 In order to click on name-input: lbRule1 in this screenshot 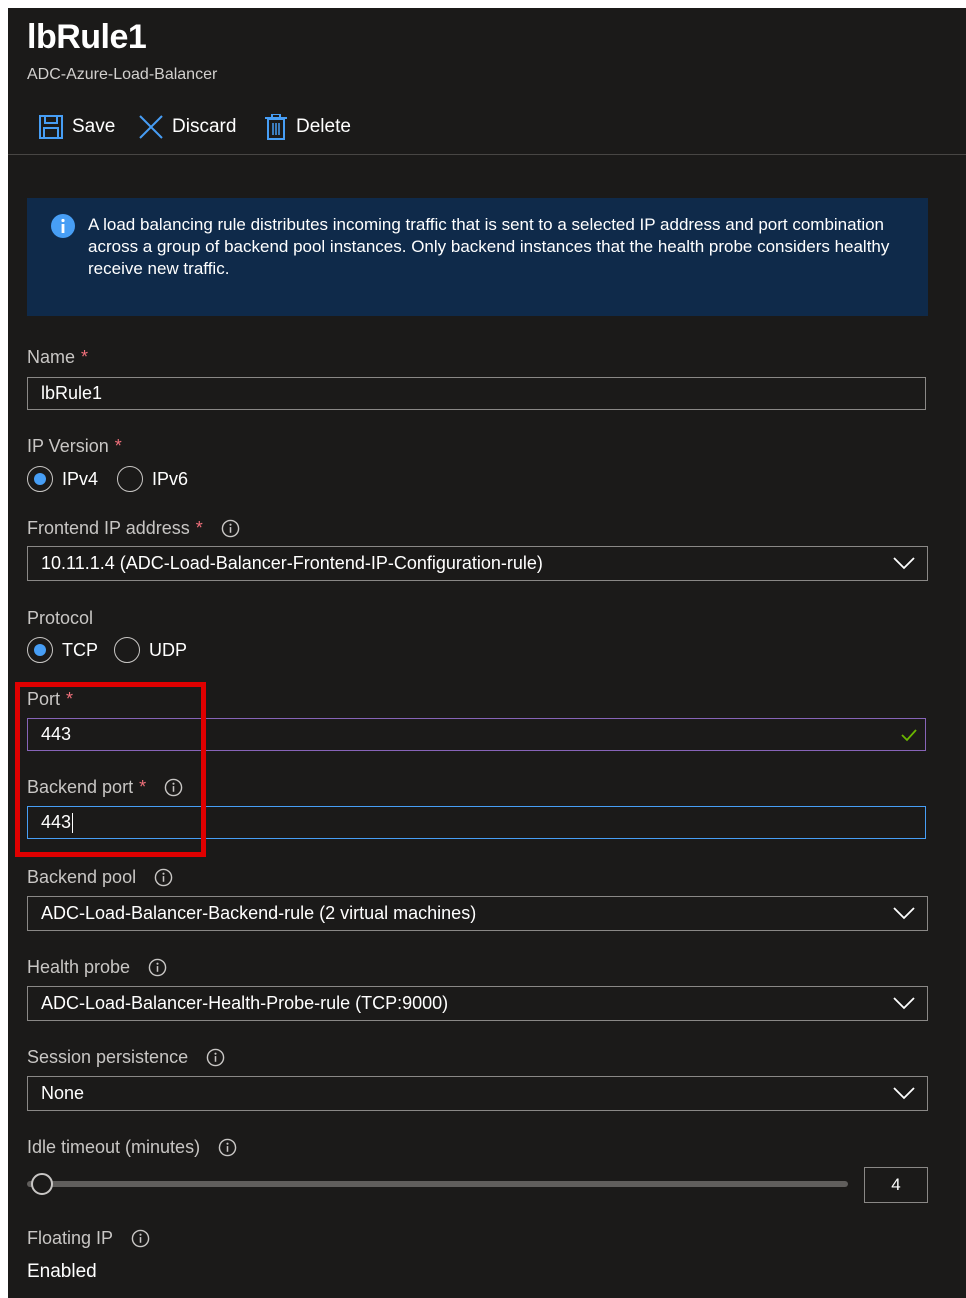, I will do `click(476, 393)`.